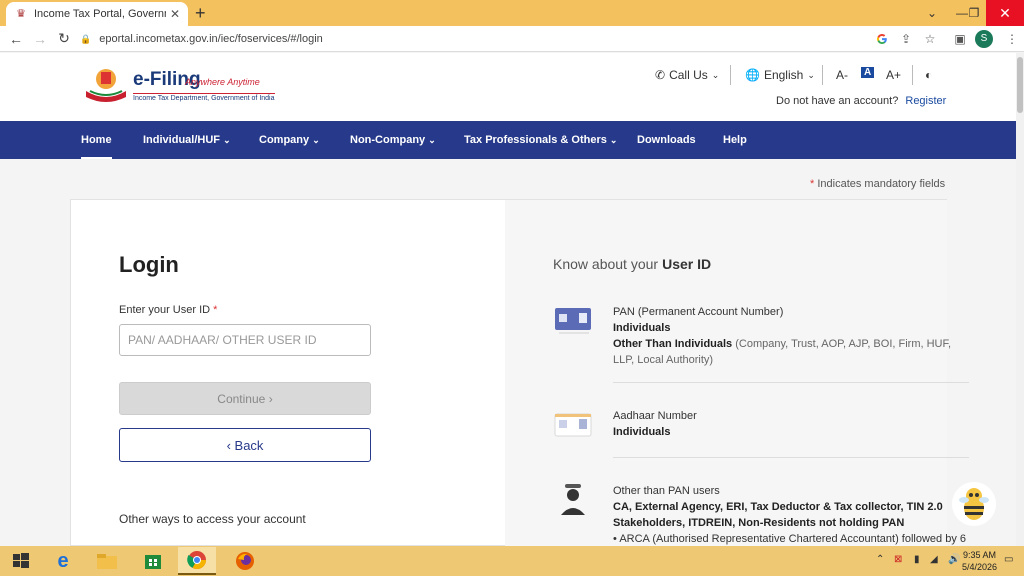 The image size is (1024, 576). I want to click on network-error-icon: ⊠, so click(898, 559).